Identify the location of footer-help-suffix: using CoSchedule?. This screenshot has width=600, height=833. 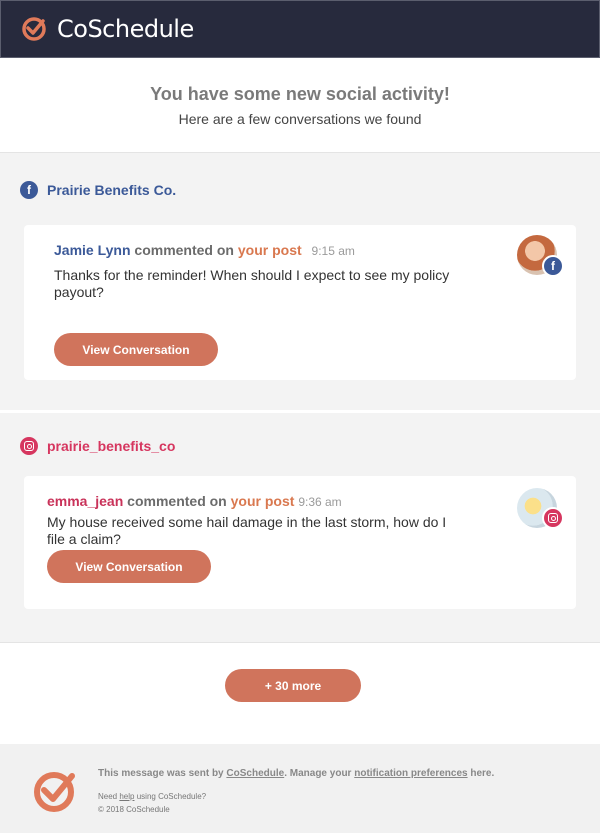
(171, 796).